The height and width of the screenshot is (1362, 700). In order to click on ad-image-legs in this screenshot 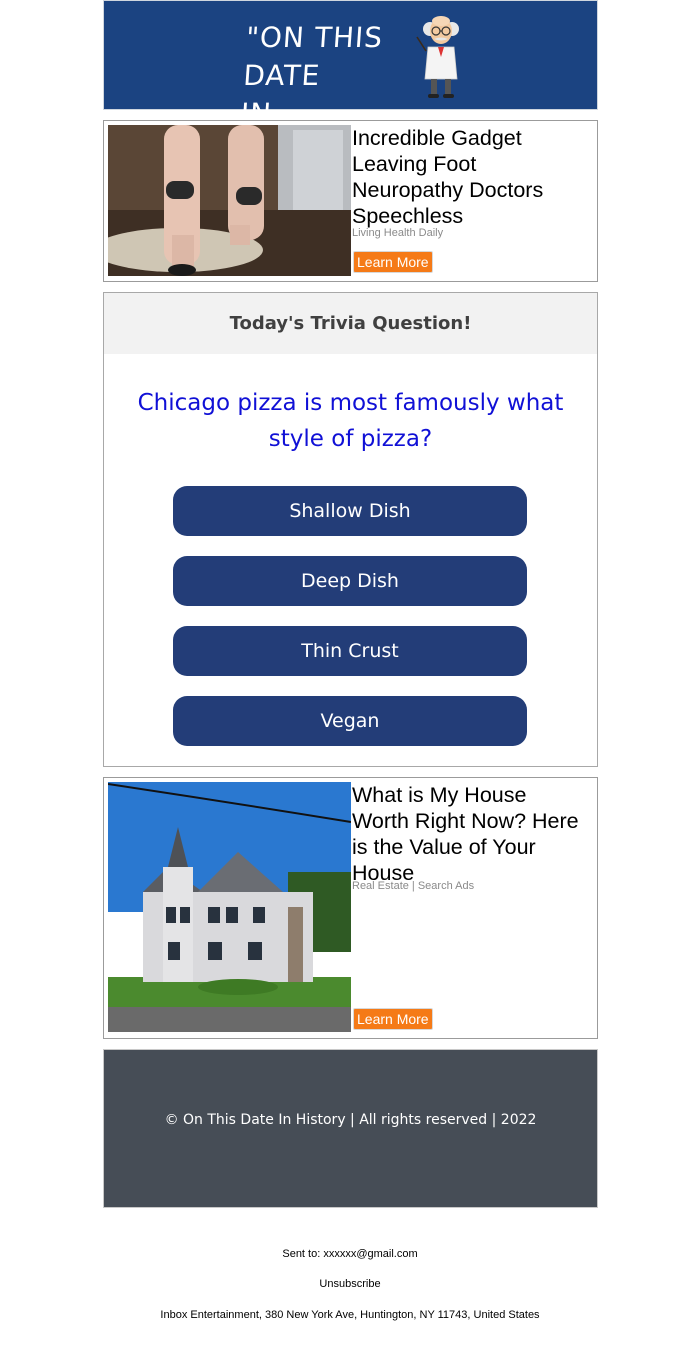, I will do `click(229, 200)`.